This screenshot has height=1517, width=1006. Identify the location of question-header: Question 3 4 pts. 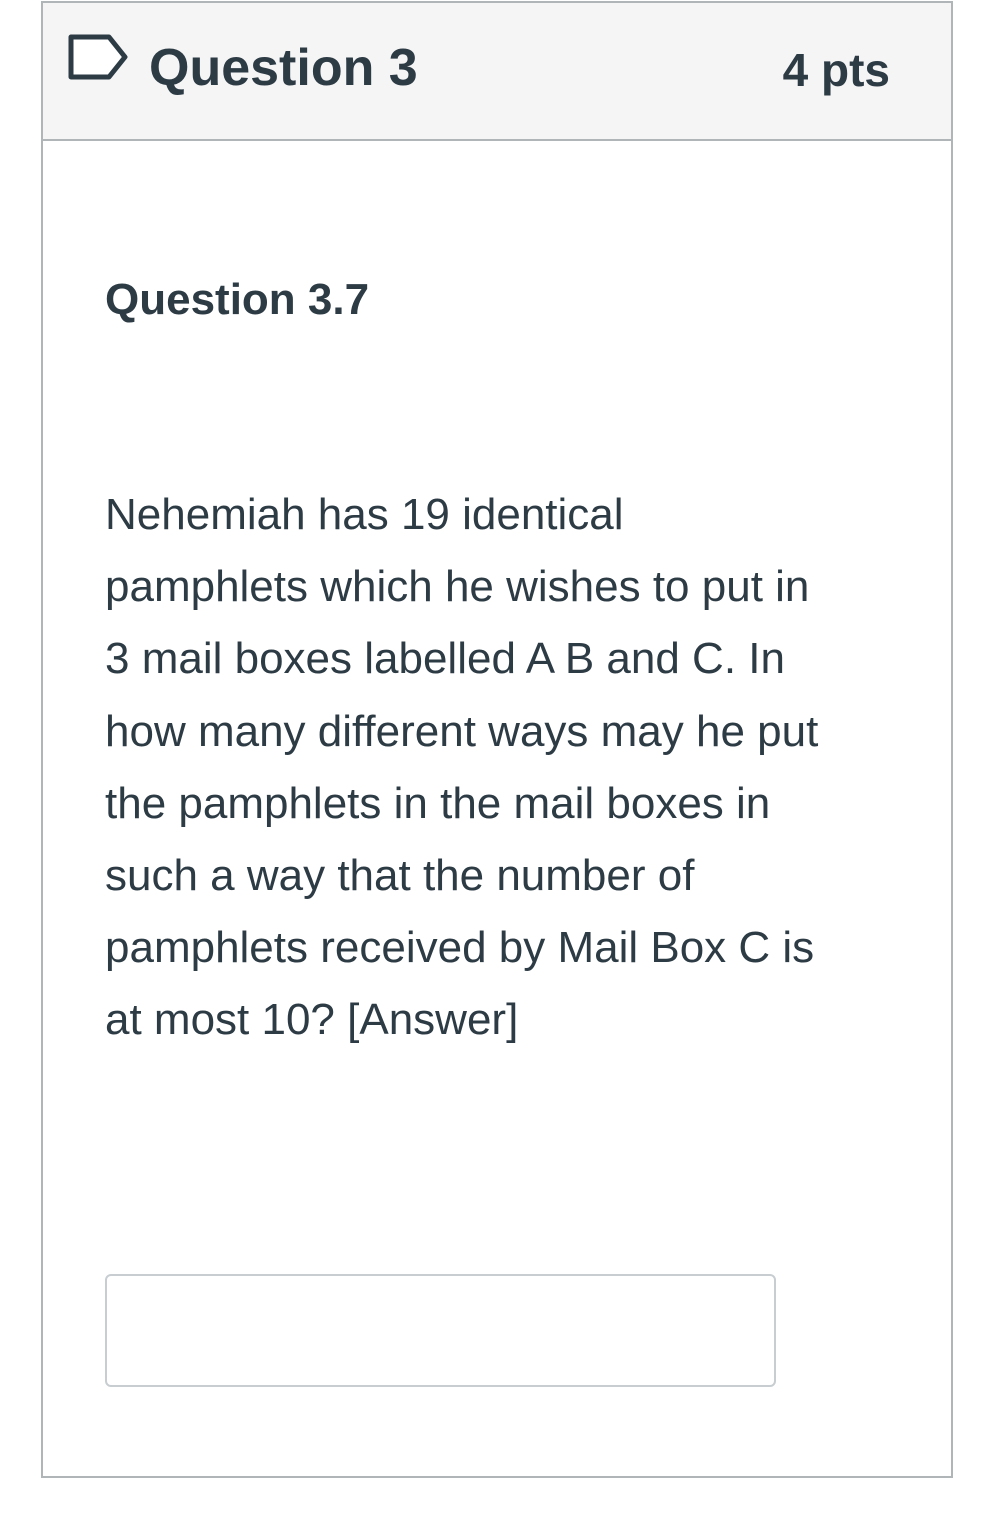
(497, 72).